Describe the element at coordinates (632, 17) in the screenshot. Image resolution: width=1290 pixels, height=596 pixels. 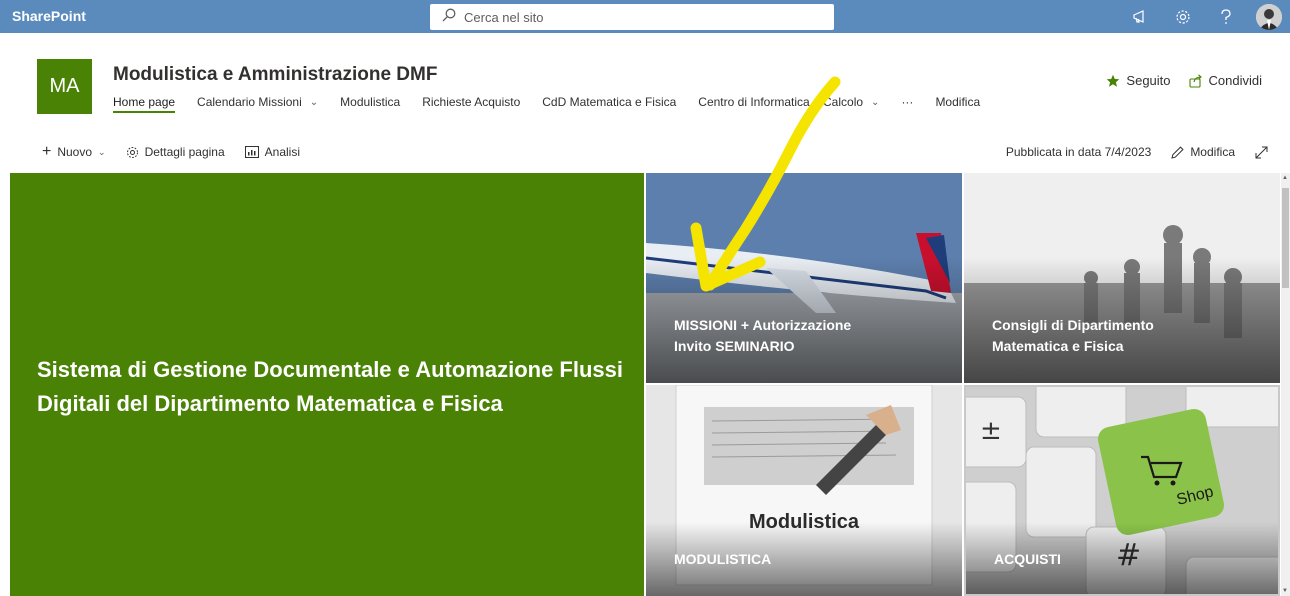
I see `site-search-box: Cerca nel sito` at that location.